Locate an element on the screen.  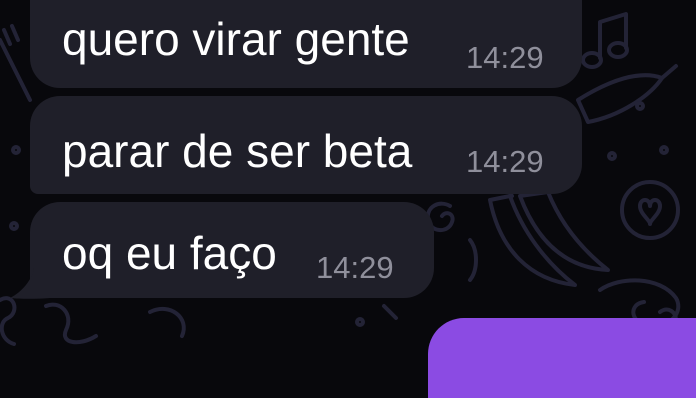
message-bubble: oq eu faço 14:29 is located at coordinates (232, 250).